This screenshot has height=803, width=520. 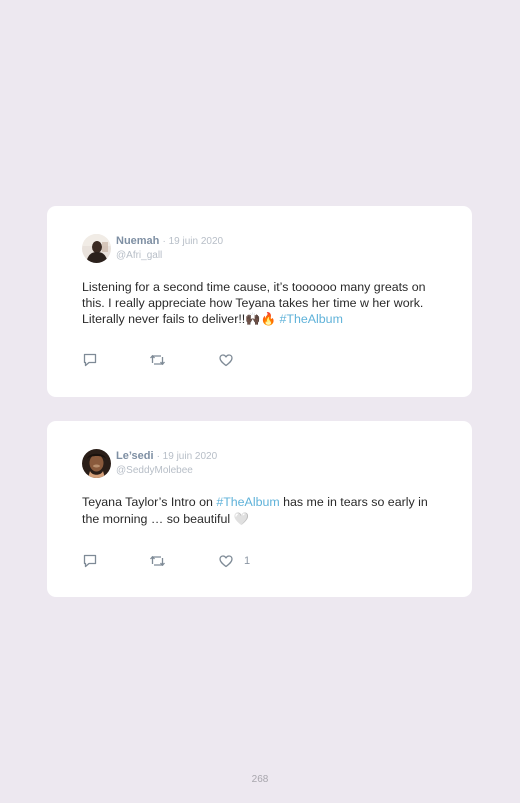 I want to click on like-count: 1, so click(x=247, y=561).